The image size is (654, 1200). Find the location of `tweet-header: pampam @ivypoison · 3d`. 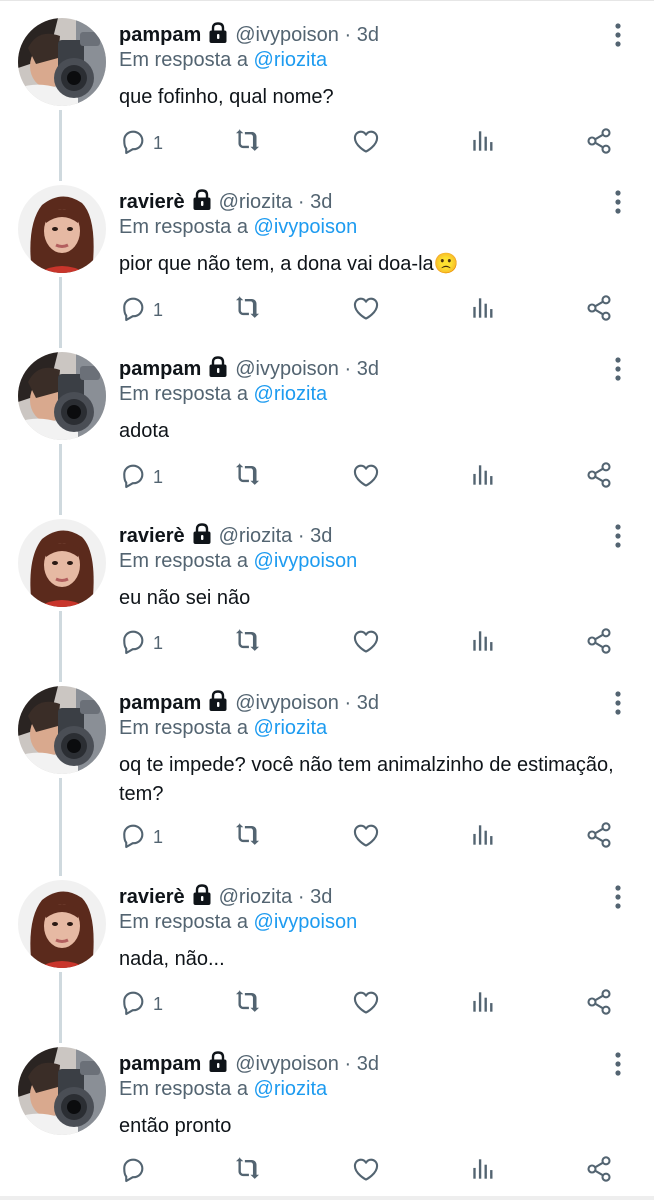

tweet-header: pampam @ivypoison · 3d is located at coordinates (249, 36).